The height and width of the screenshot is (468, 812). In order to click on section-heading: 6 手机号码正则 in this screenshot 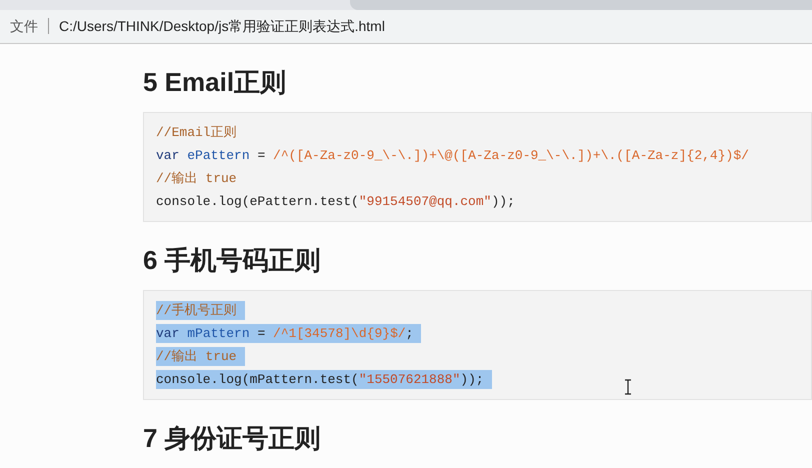, I will do `click(232, 260)`.